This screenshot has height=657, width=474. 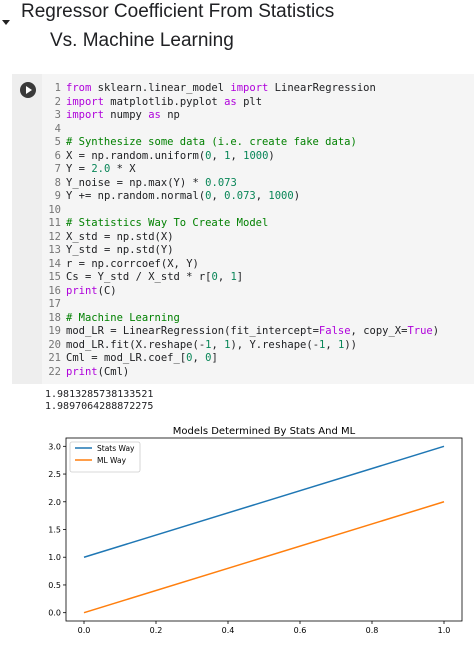 What do you see at coordinates (126, 115) in the screenshot?
I see `code-token: numpy` at bounding box center [126, 115].